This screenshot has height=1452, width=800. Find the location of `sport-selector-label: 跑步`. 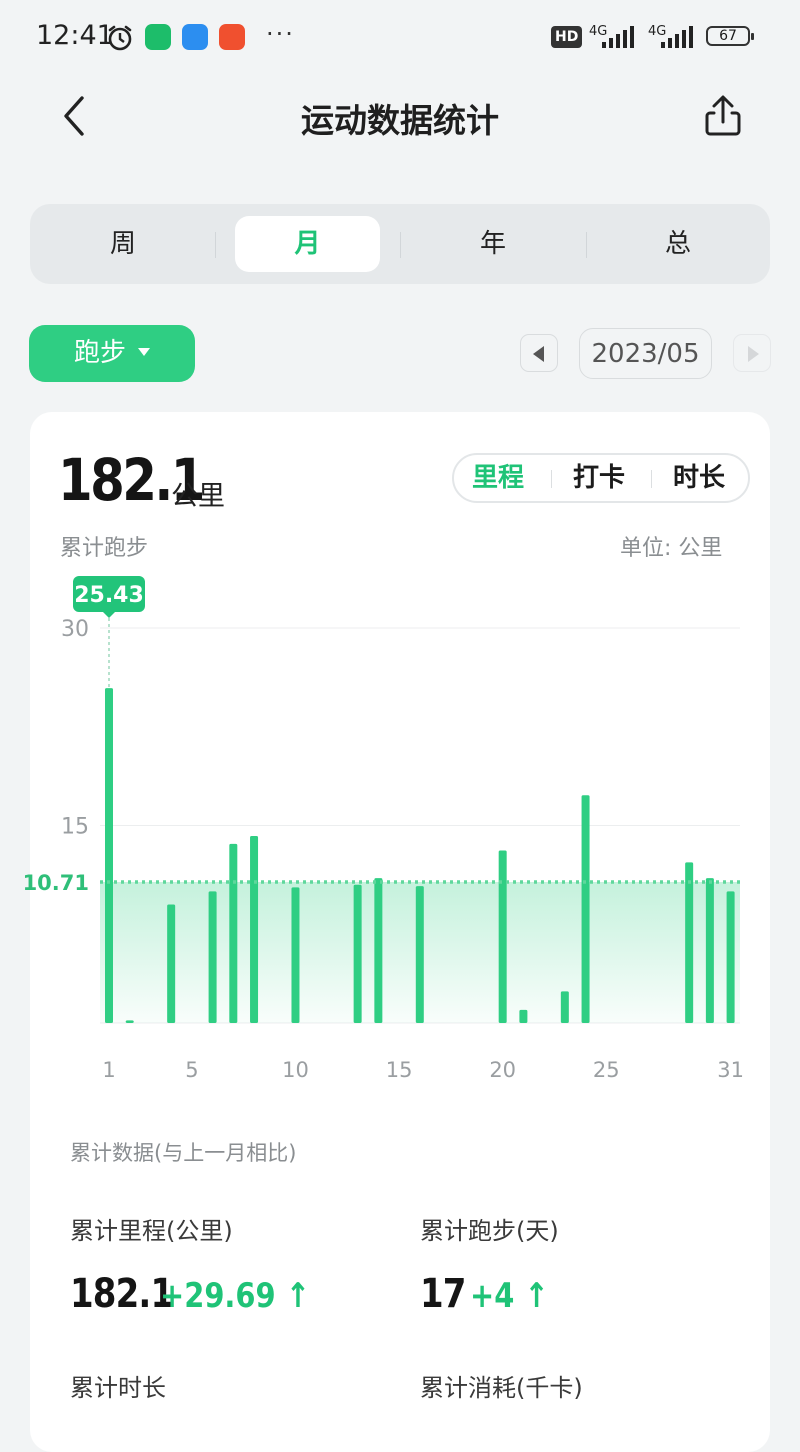

sport-selector-label: 跑步 is located at coordinates (99, 353).